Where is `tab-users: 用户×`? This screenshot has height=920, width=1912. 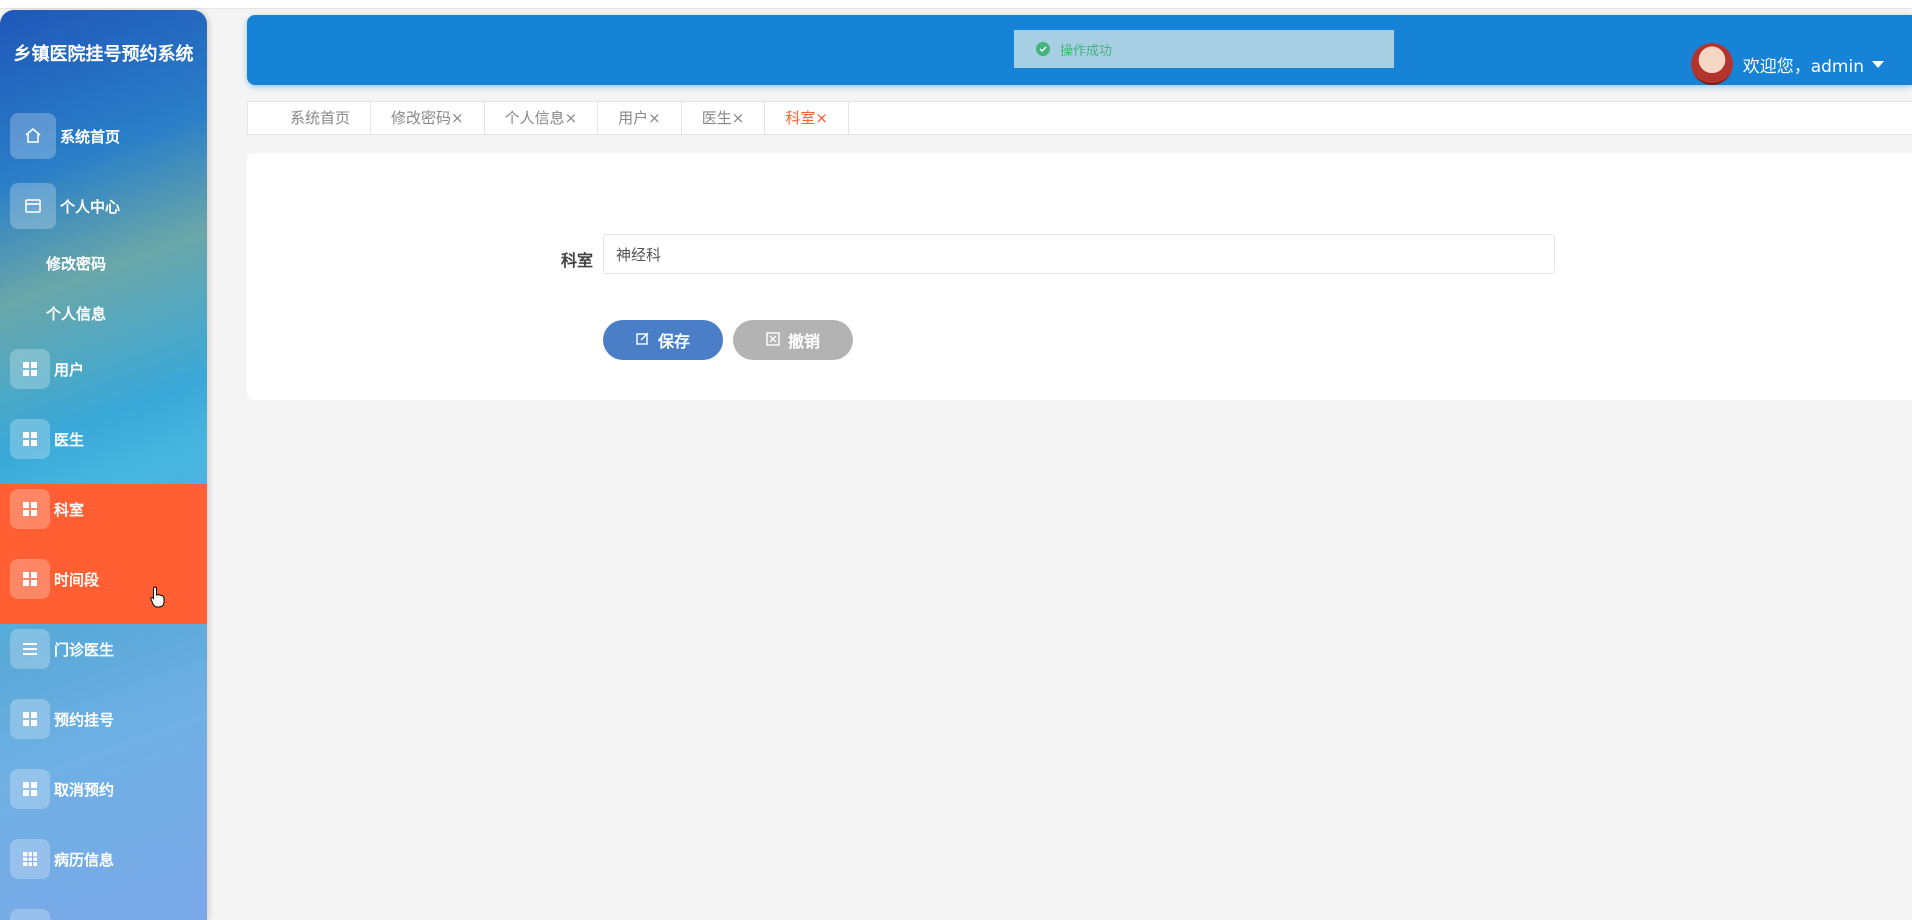 tab-users: 用户× is located at coordinates (640, 118).